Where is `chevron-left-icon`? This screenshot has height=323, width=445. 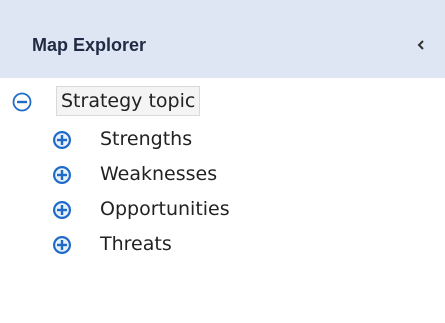
chevron-left-icon is located at coordinates (420, 45).